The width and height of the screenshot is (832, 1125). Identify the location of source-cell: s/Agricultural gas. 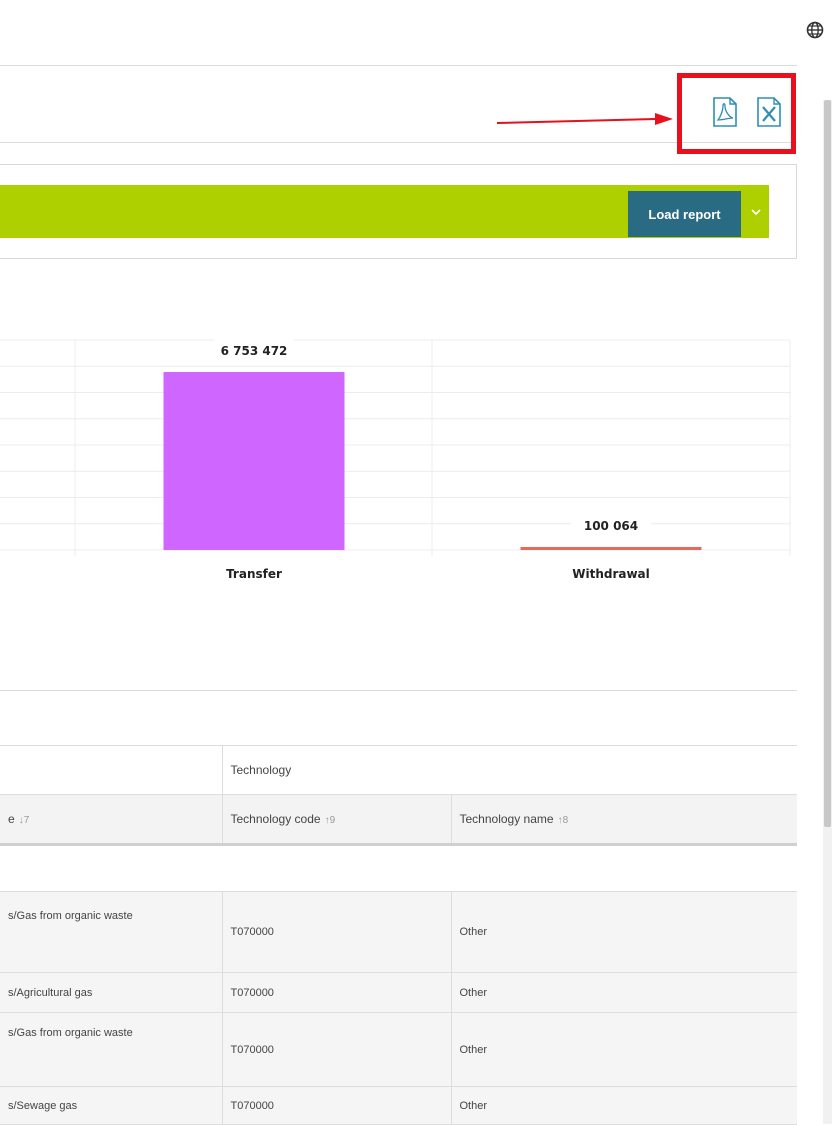
(111, 992).